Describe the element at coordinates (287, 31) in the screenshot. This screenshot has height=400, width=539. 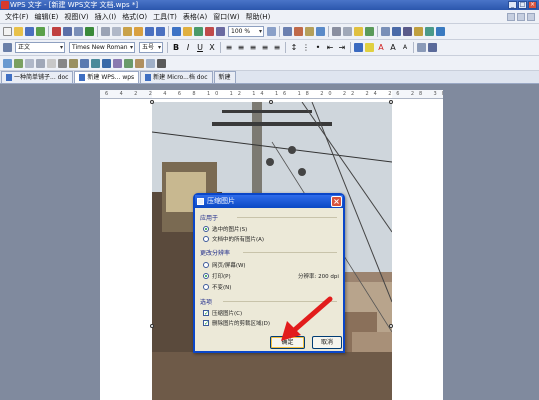
I see `sidebar-toggle-icon` at that location.